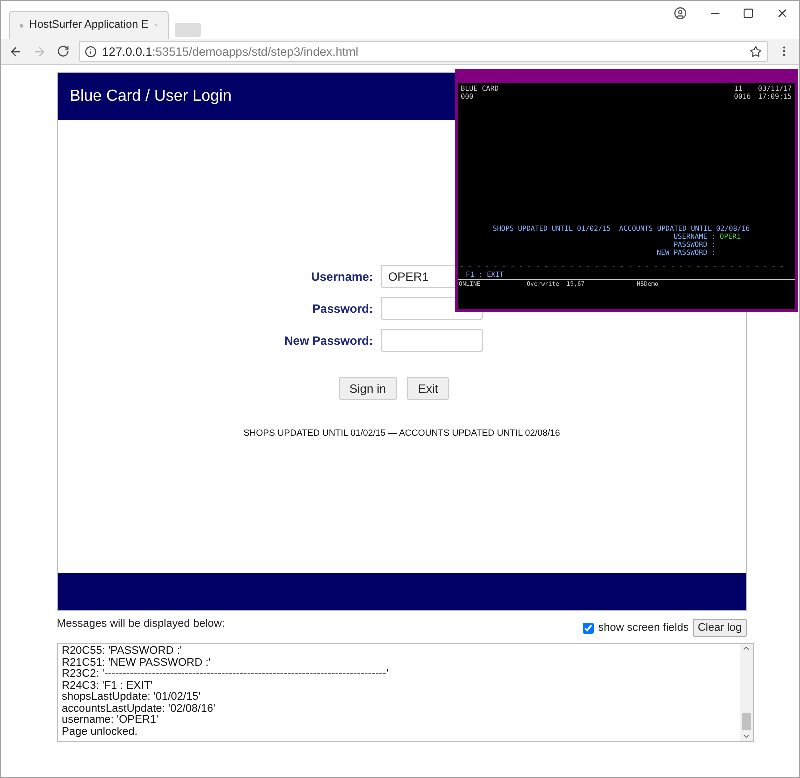 The height and width of the screenshot is (778, 800). What do you see at coordinates (226, 674) in the screenshot?
I see `log-line: R23C2: '-----------------------------------------------------------------------------'` at bounding box center [226, 674].